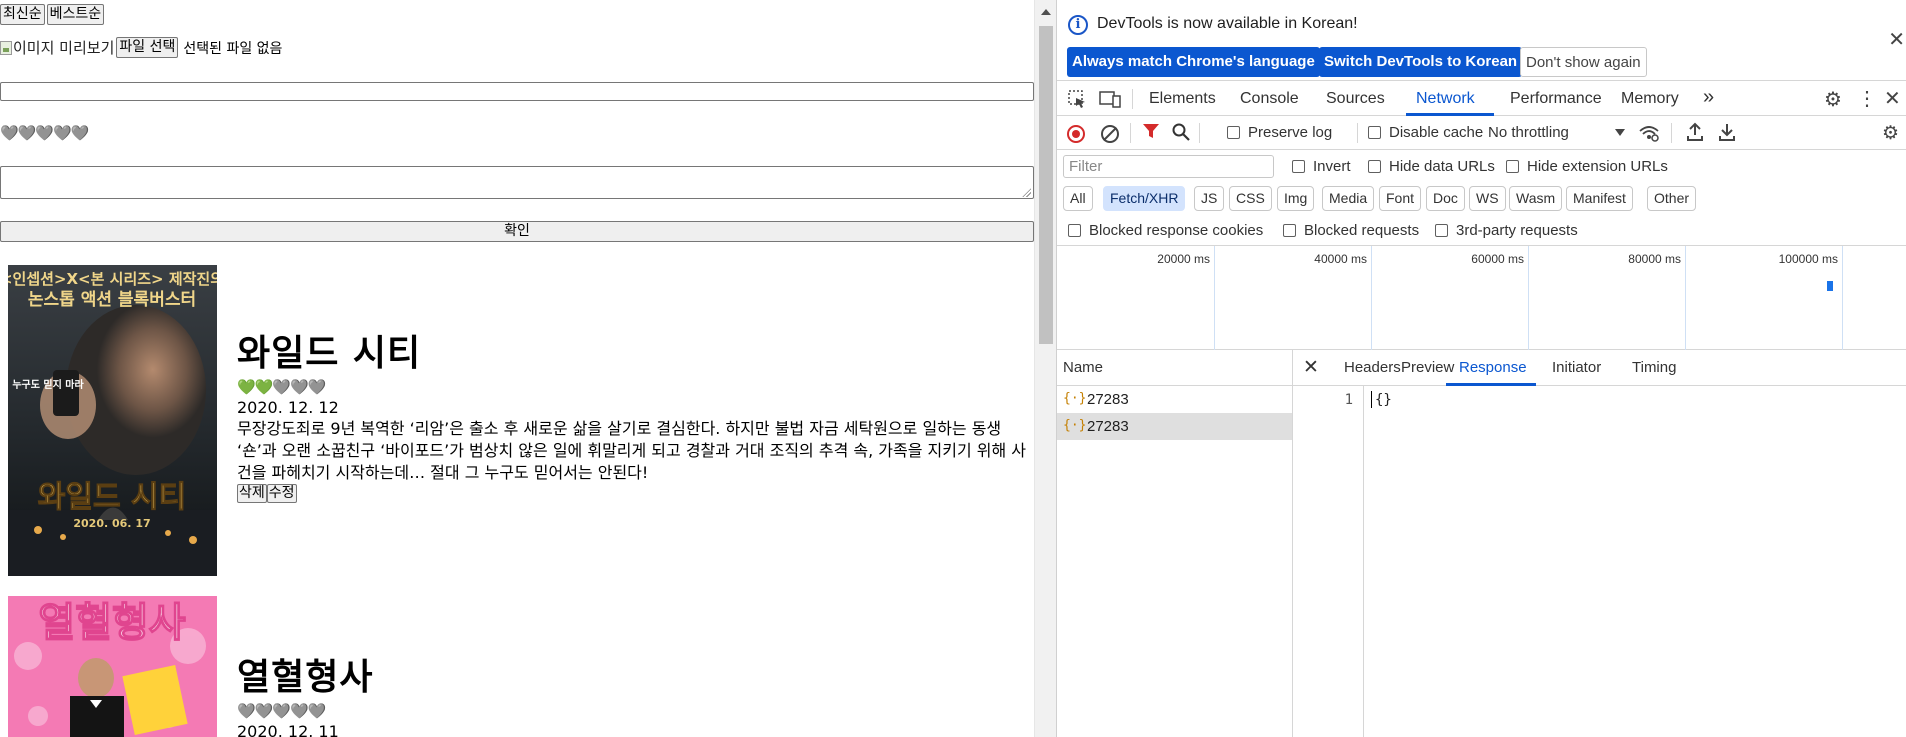 Image resolution: width=1906 pixels, height=737 pixels. What do you see at coordinates (1445, 99) in the screenshot?
I see `tab-network: Network` at bounding box center [1445, 99].